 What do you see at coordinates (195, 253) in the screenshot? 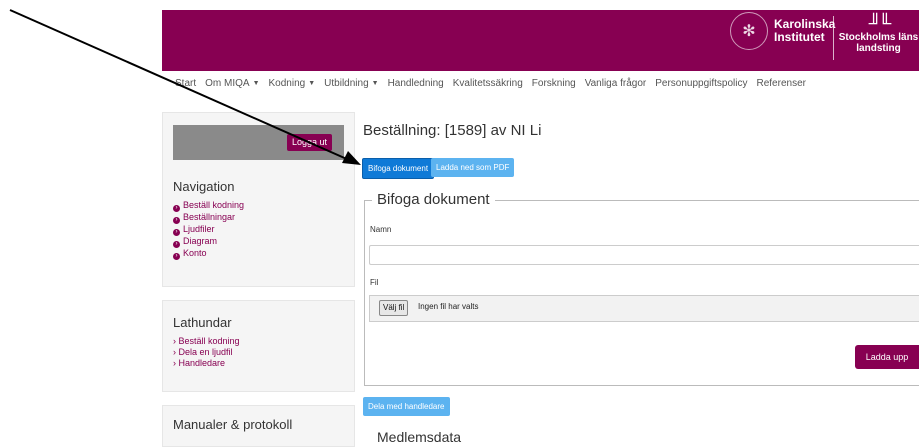
I see `sidebar-item-label: Konto` at bounding box center [195, 253].